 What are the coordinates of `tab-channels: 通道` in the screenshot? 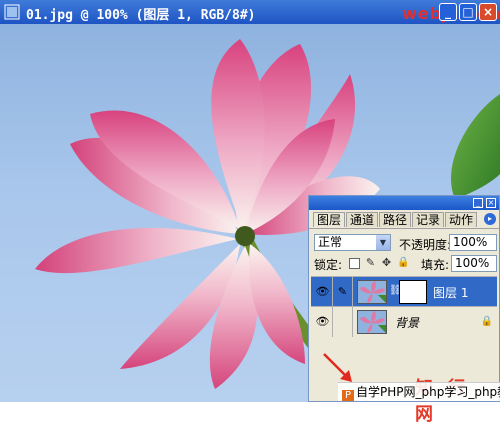 It's located at (362, 219).